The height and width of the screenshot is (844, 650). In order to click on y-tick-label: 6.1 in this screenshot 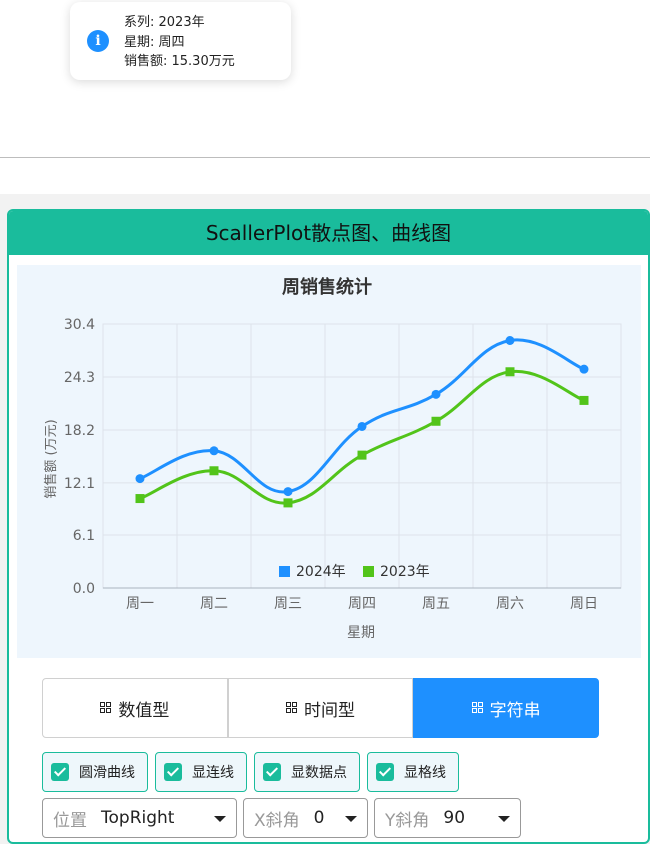, I will do `click(84, 536)`.